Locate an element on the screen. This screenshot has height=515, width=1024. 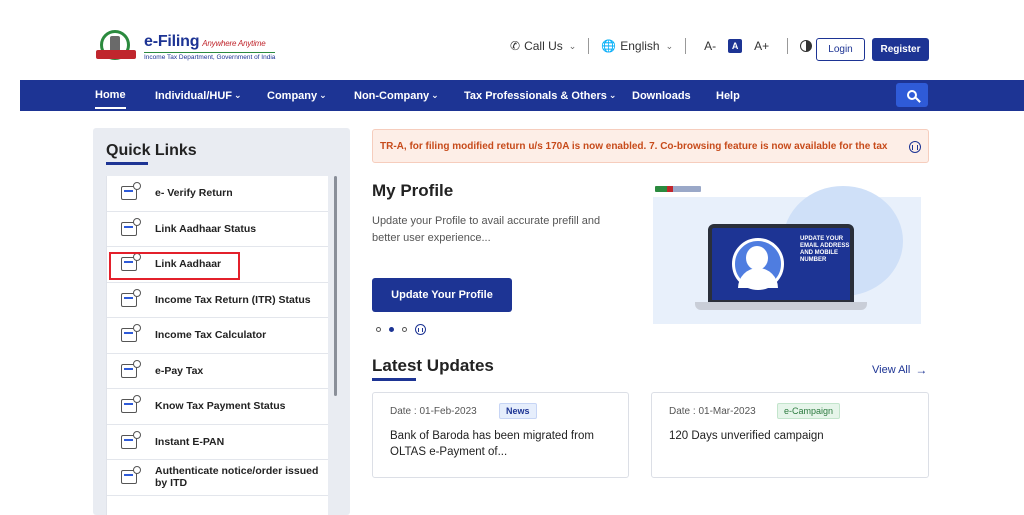
nav-individual-huf: Individual/HUF ⌄ is located at coordinates (198, 95).